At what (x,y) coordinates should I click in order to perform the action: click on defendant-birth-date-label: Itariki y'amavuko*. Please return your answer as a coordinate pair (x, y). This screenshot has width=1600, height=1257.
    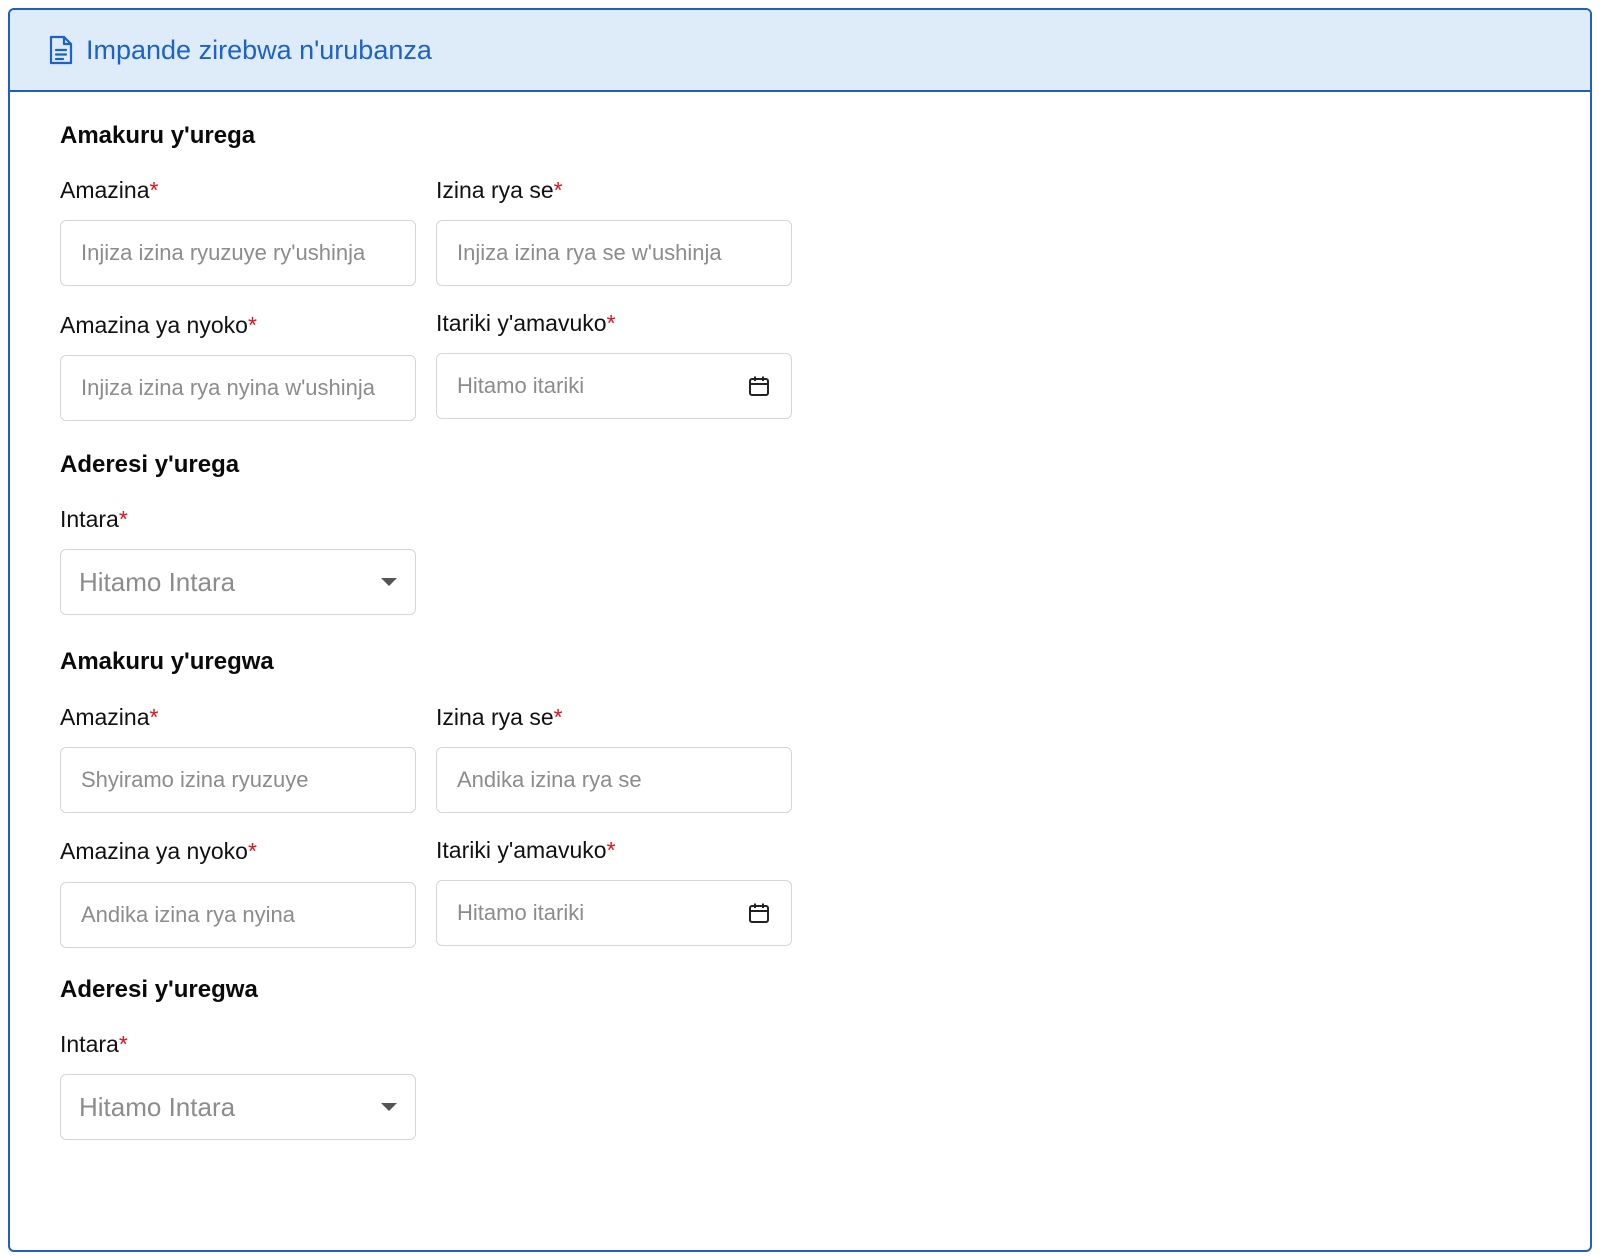
    Looking at the image, I should click on (526, 850).